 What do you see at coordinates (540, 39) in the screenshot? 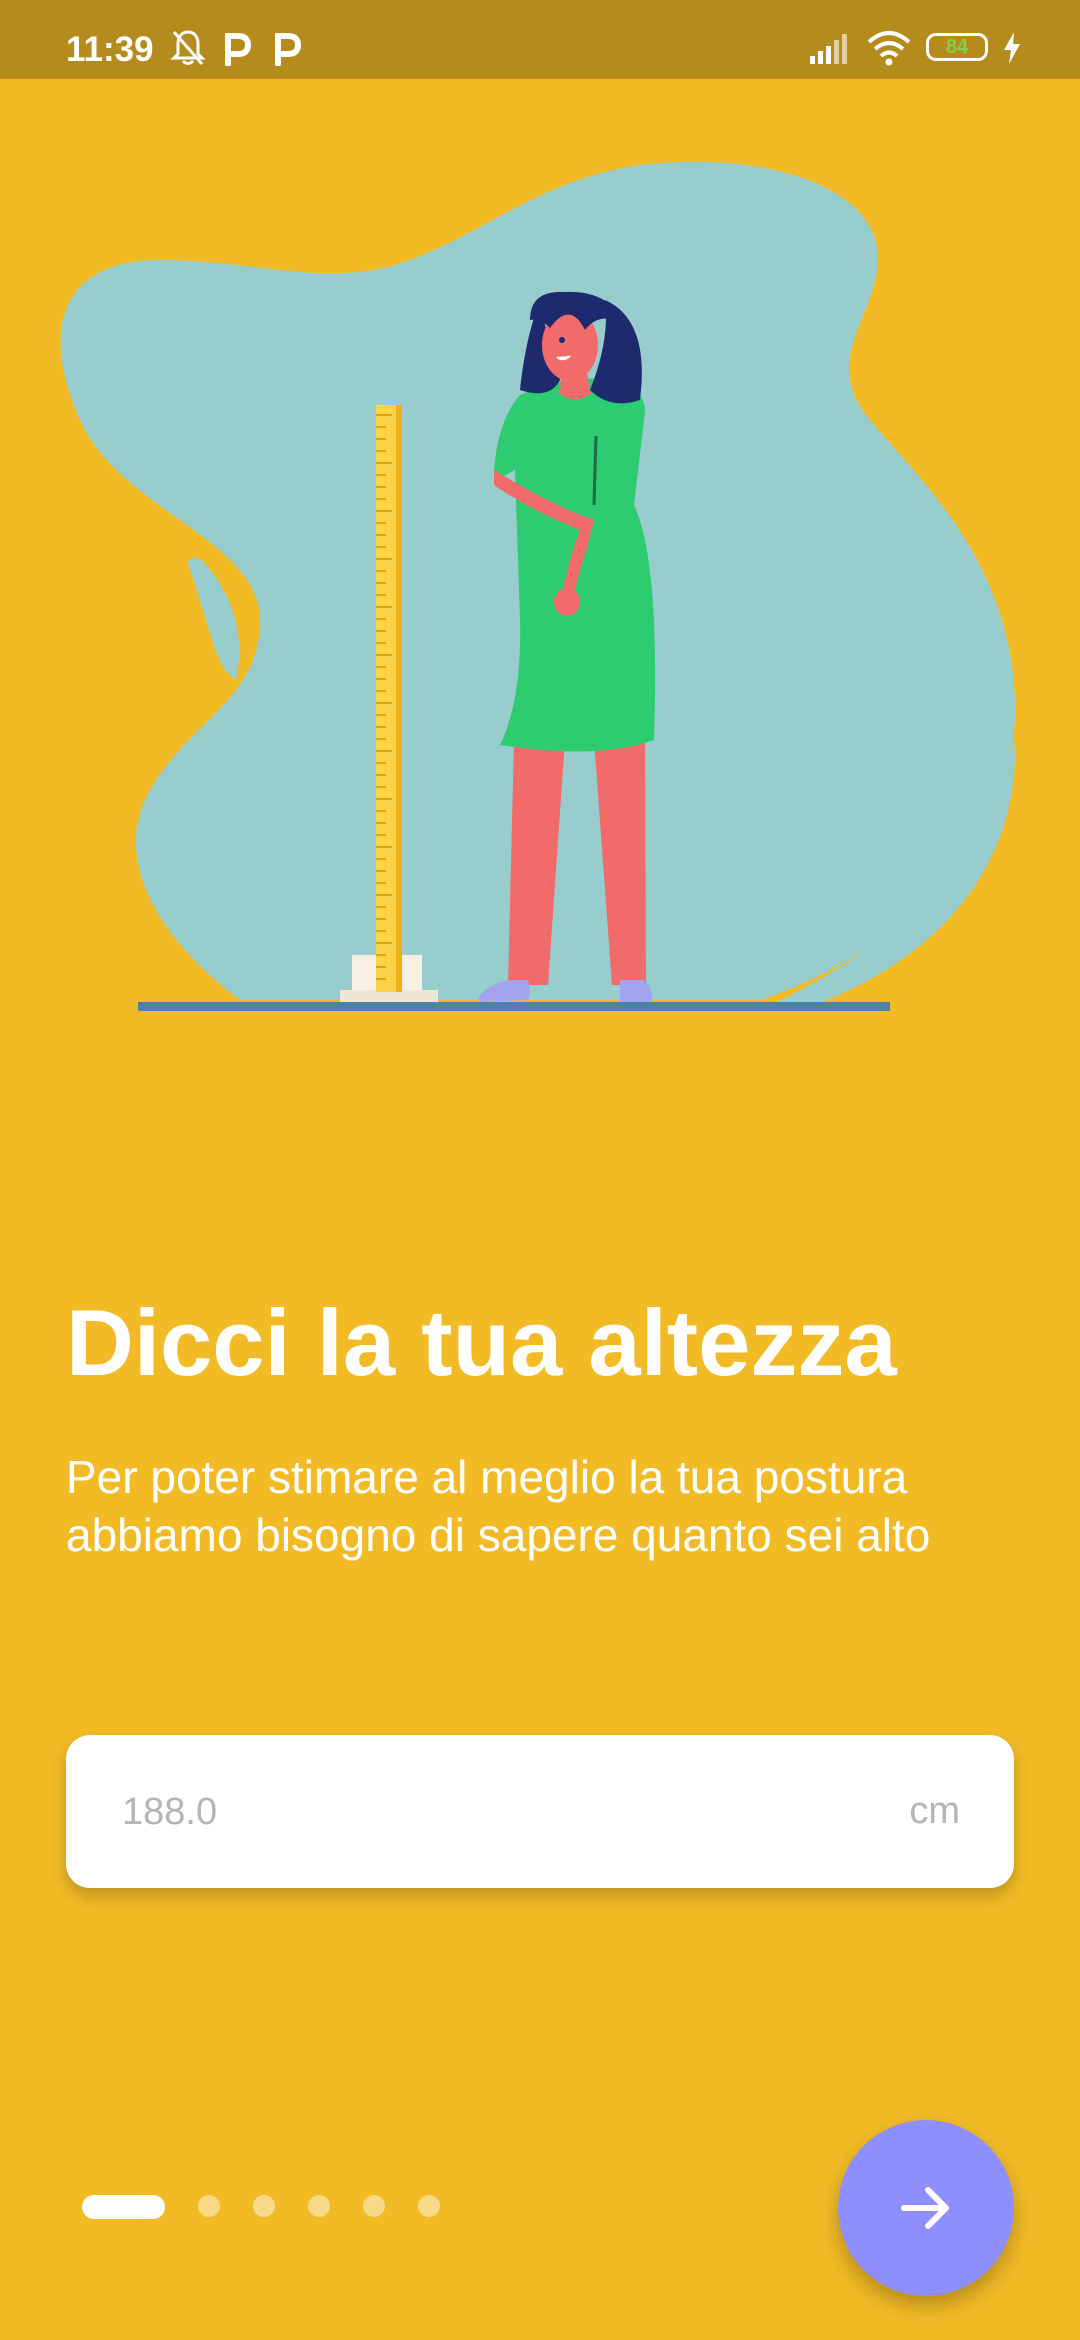
I see `status-bar: 11:39 84` at bounding box center [540, 39].